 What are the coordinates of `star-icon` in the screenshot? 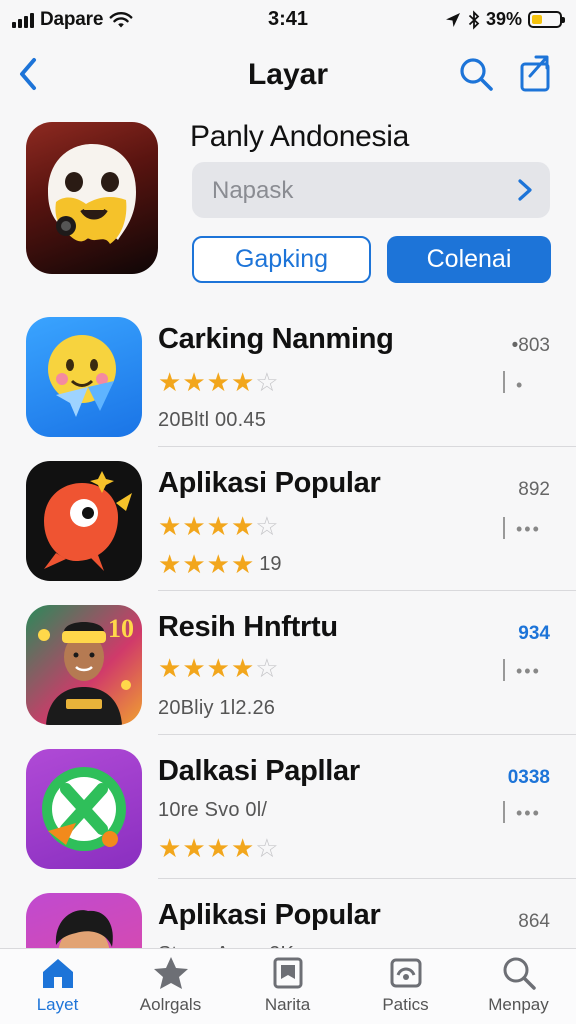 It's located at (170, 973).